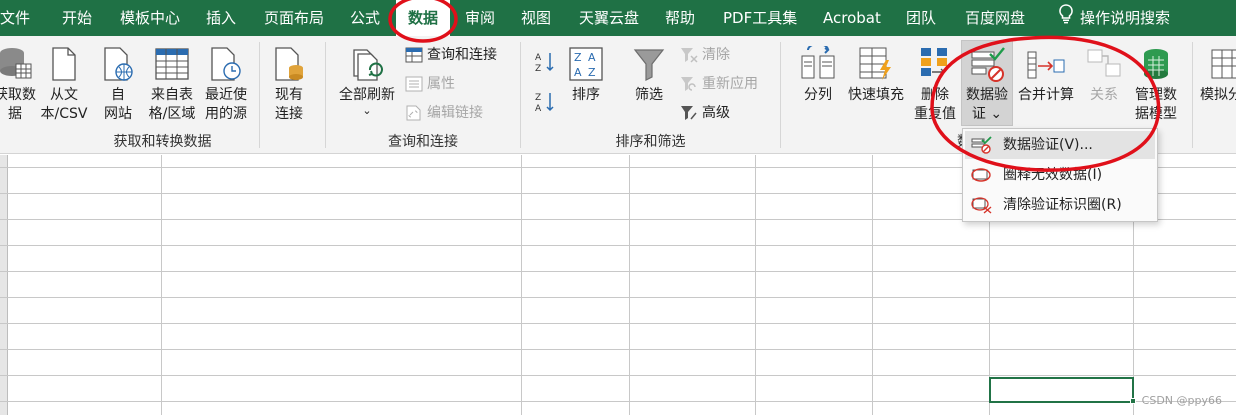  What do you see at coordinates (1066, 19) in the screenshot?
I see `lightbulb-icon` at bounding box center [1066, 19].